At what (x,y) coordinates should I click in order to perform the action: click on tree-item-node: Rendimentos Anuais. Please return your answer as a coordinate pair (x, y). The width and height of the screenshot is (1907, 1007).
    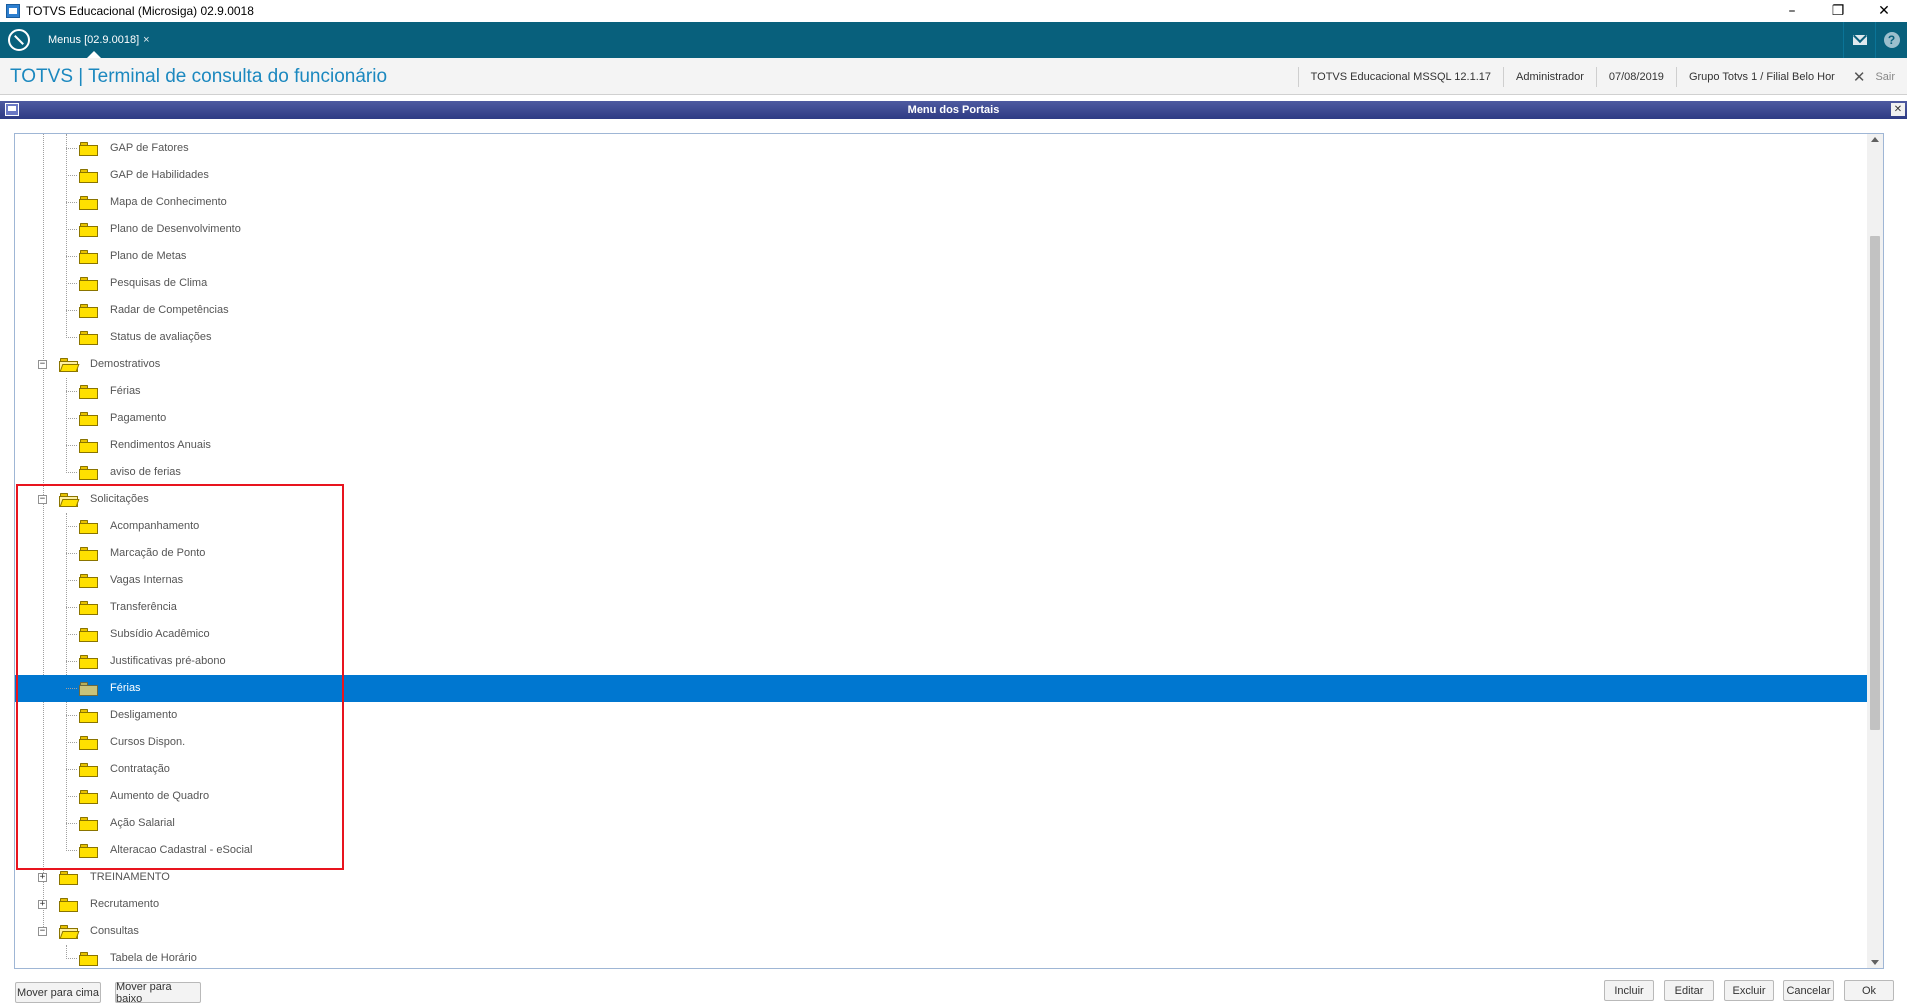
    Looking at the image, I should click on (941, 445).